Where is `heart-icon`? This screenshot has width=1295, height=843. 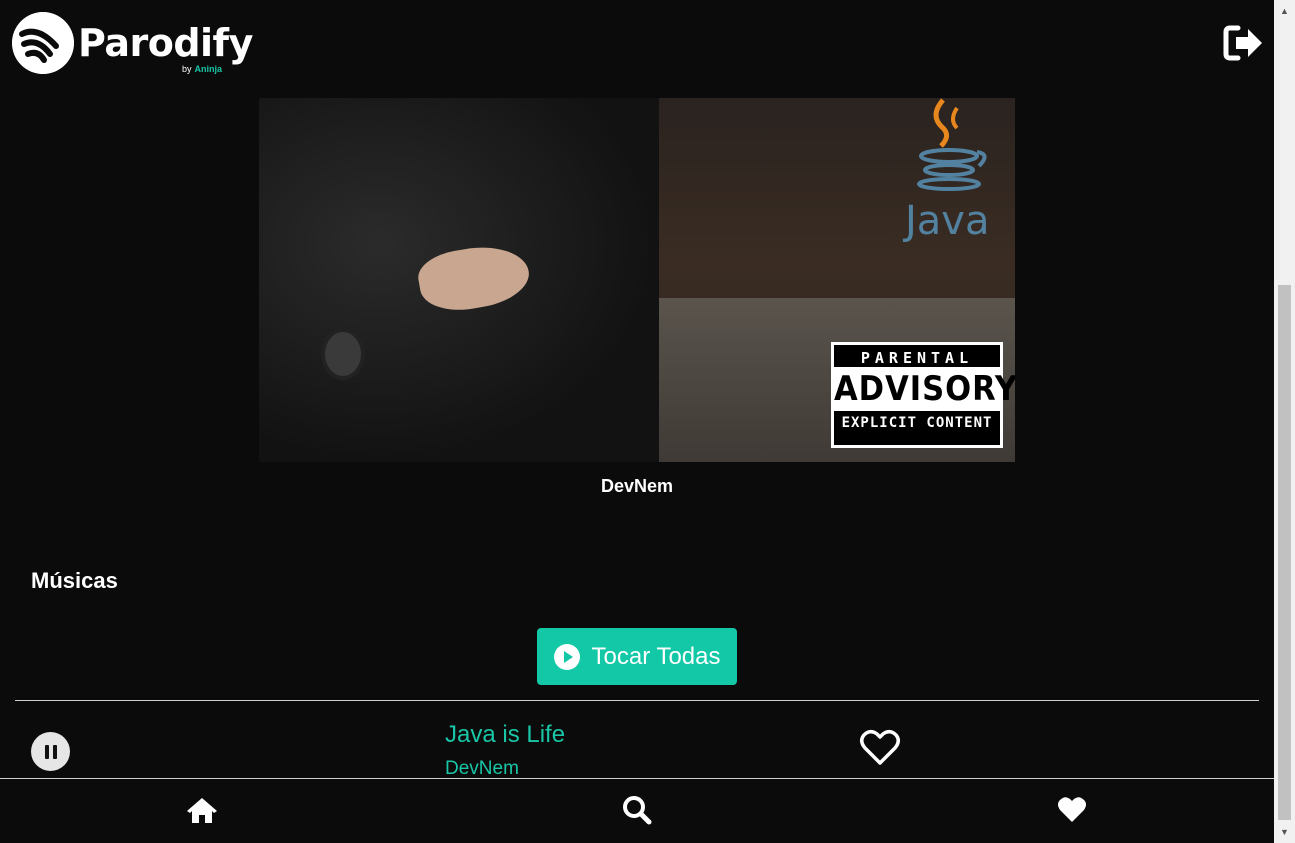 heart-icon is located at coordinates (1072, 809).